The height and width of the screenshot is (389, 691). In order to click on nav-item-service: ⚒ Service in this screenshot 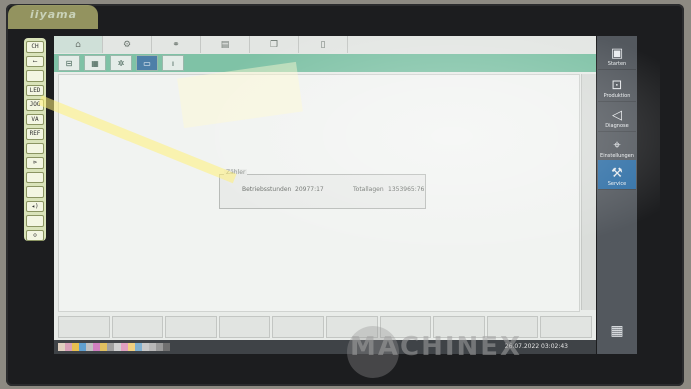, I will do `click(617, 175)`.